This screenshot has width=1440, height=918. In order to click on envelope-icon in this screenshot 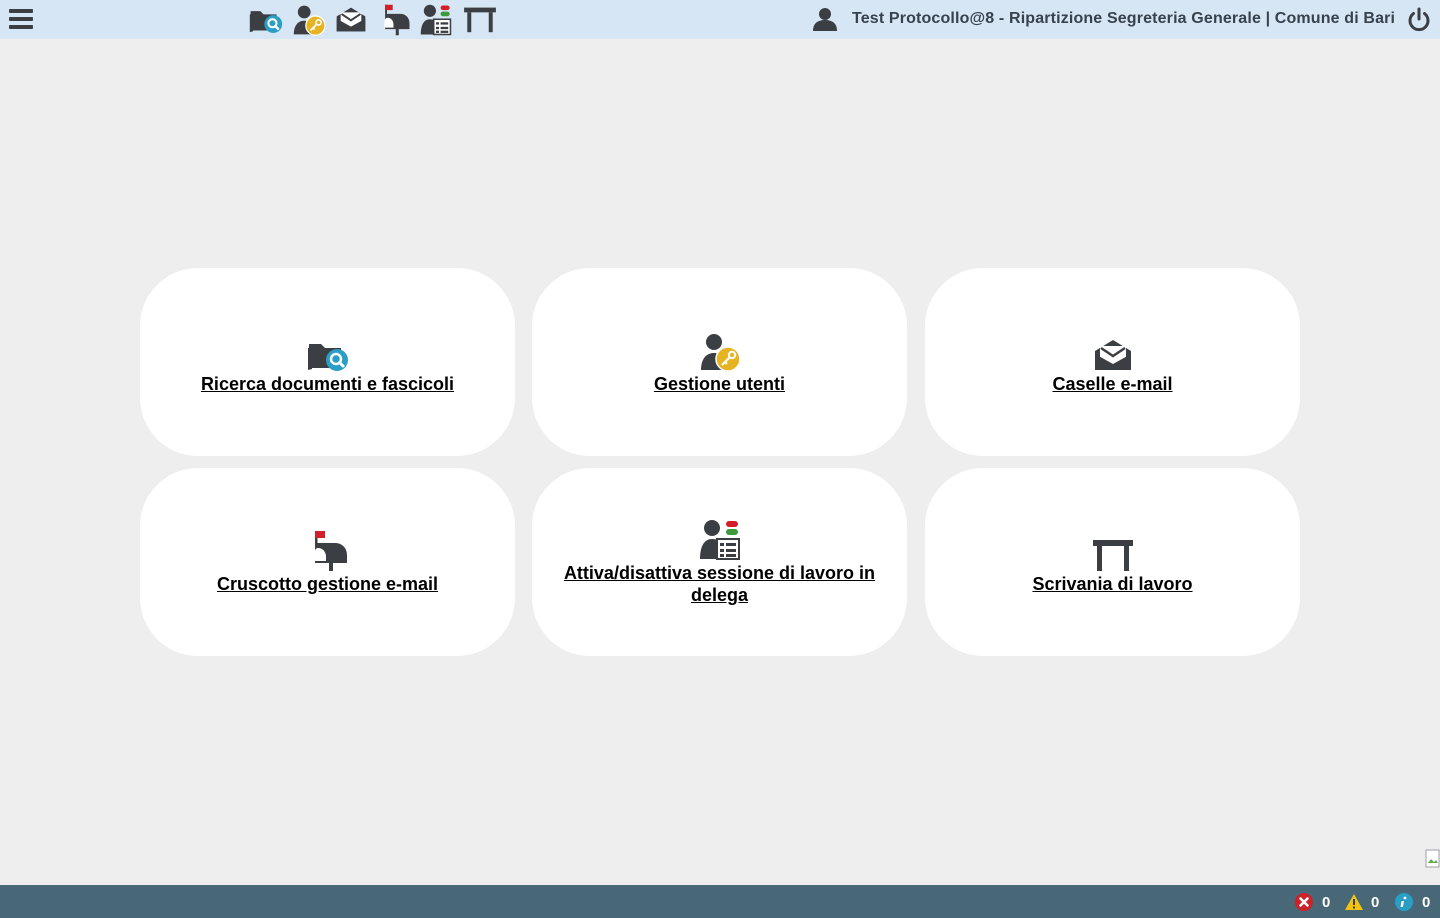, I will do `click(1113, 355)`.